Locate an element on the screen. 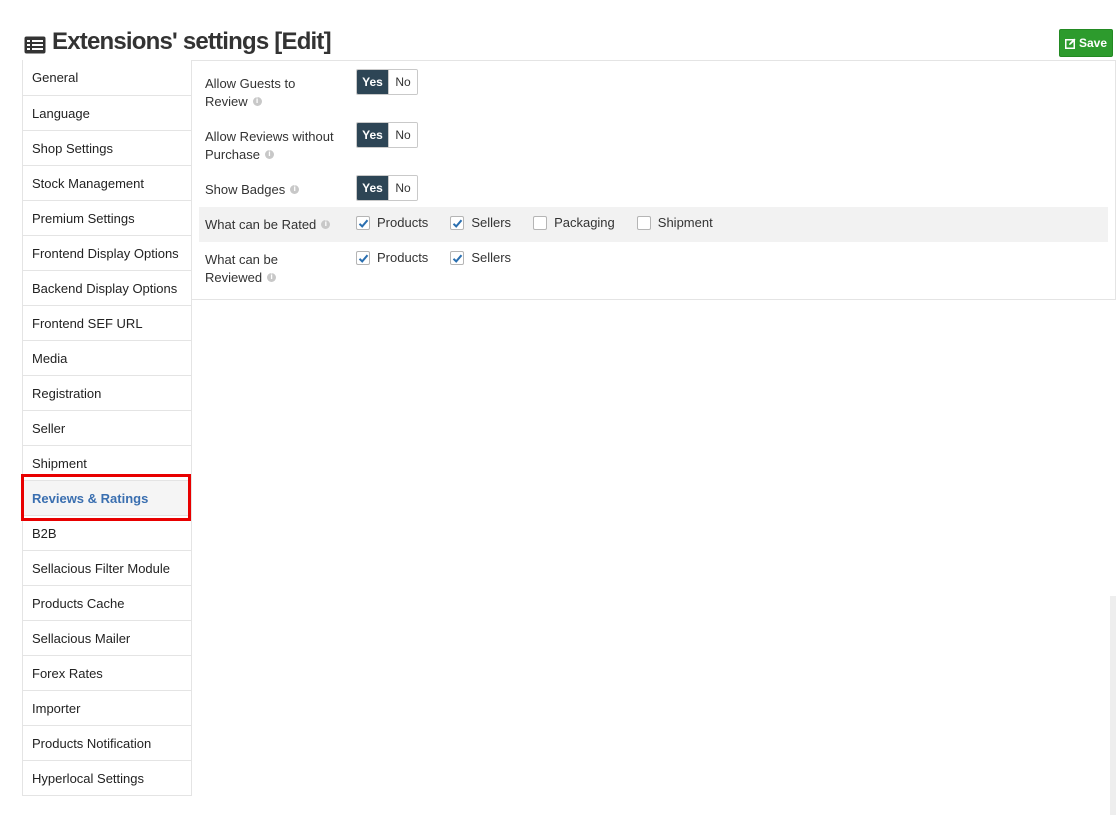  checkbox-reviewed-sellers: Sellers is located at coordinates (480, 257).